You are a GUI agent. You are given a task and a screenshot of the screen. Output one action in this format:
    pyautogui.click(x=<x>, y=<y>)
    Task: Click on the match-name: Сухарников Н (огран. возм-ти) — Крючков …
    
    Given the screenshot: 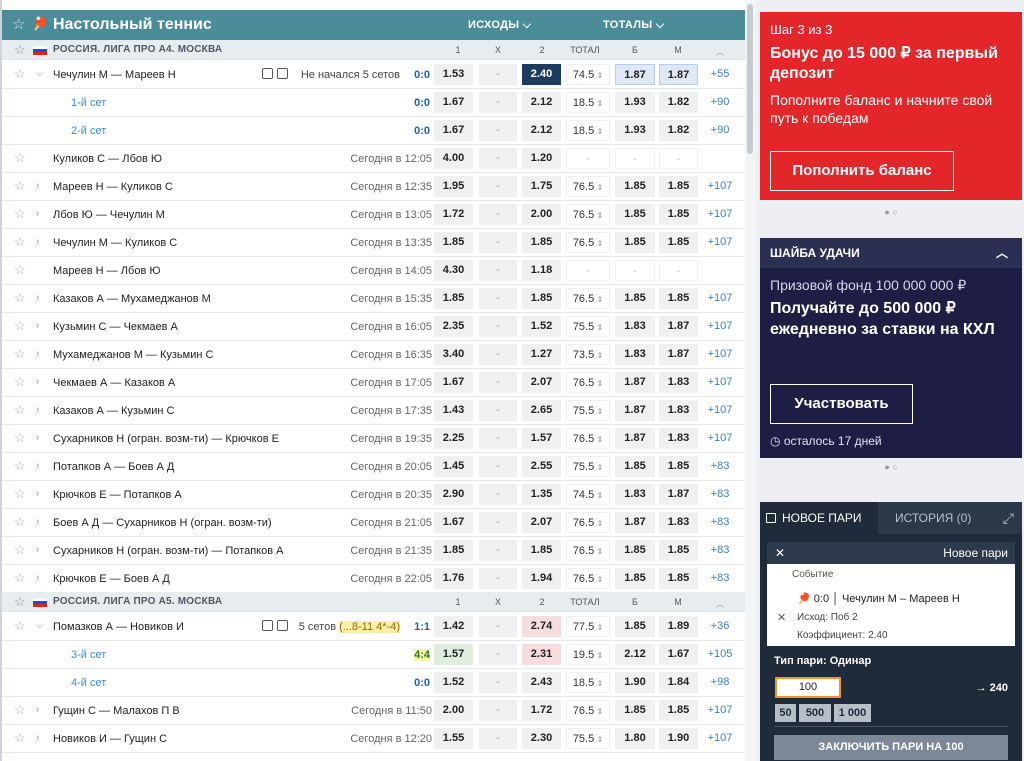 What is the action you would take?
    pyautogui.click(x=166, y=439)
    